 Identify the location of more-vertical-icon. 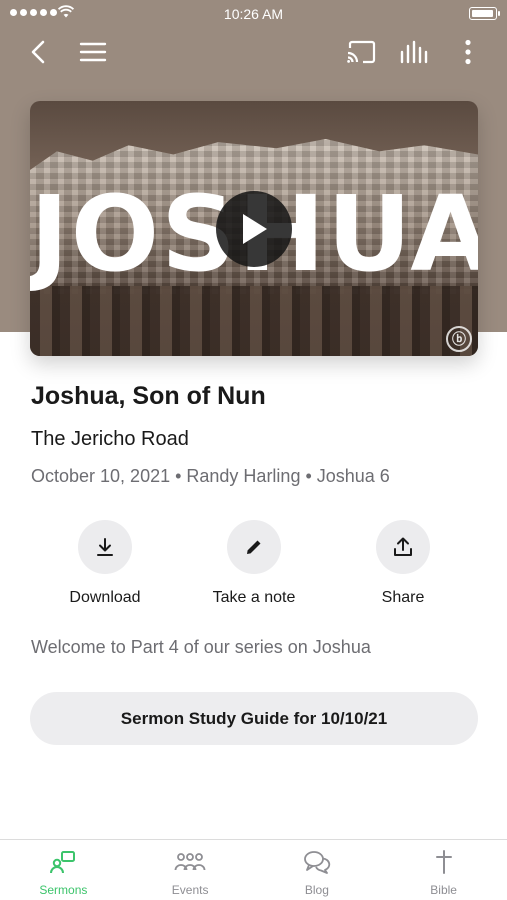
(468, 52).